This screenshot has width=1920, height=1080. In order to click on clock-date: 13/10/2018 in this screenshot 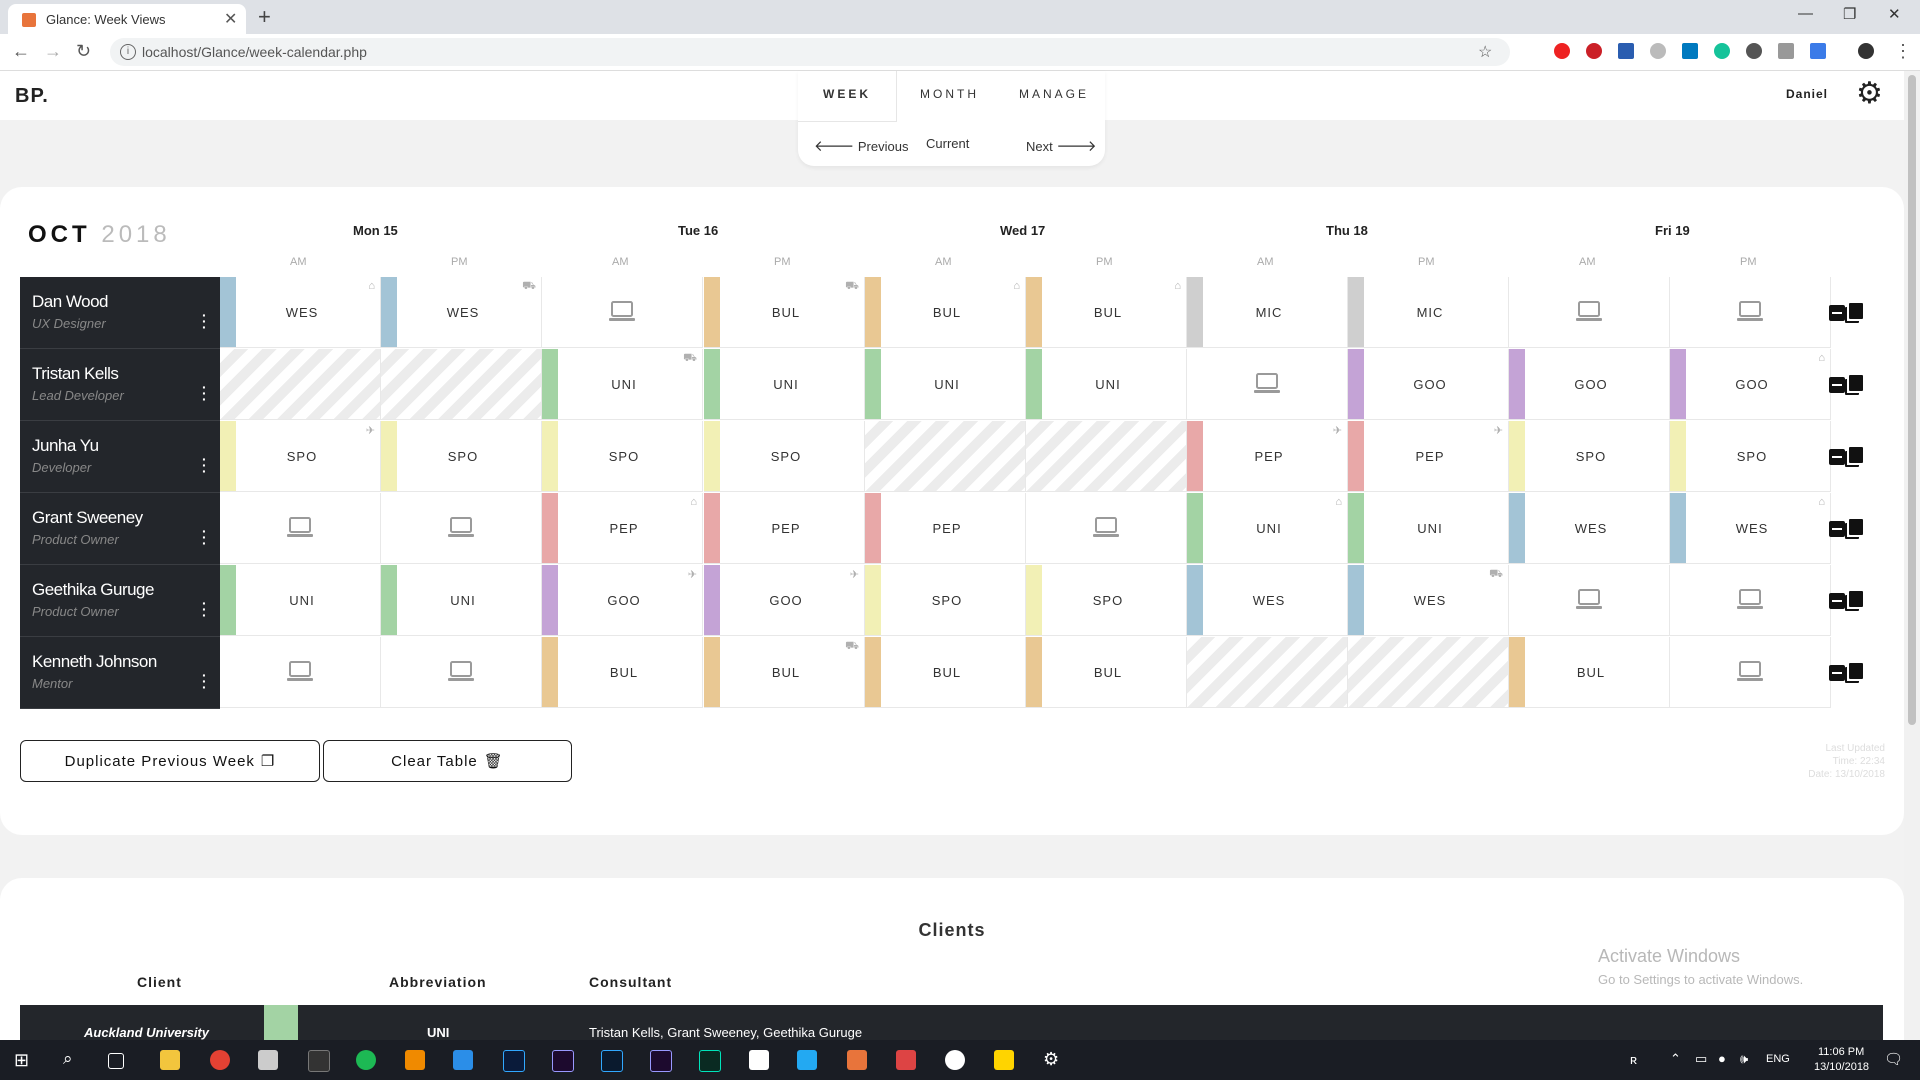, I will do `click(1841, 1067)`.